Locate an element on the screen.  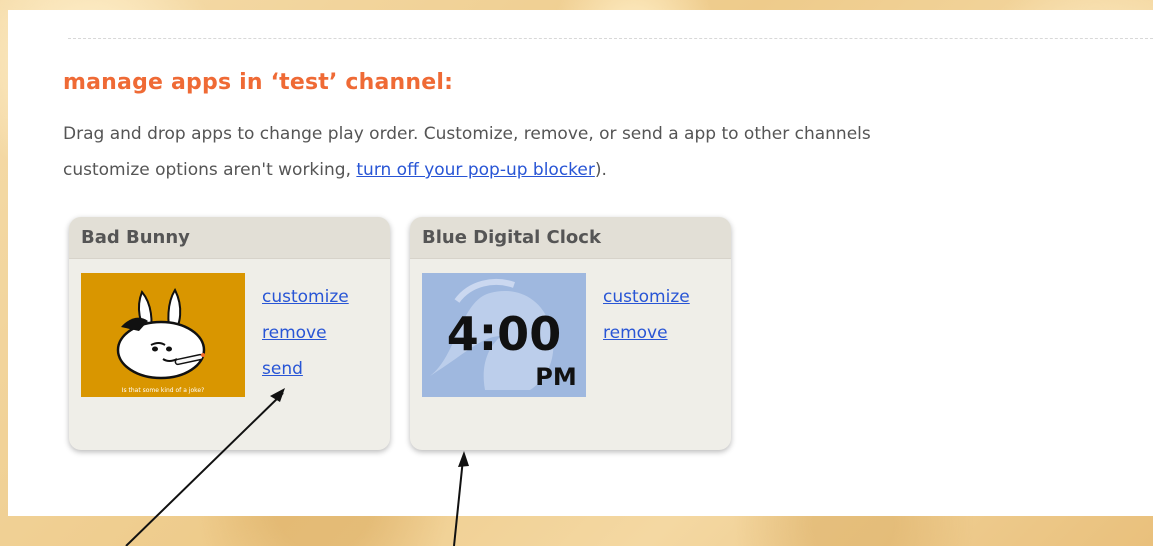
blue-clock-thumbnail: 4:00 PM is located at coordinates (504, 335).